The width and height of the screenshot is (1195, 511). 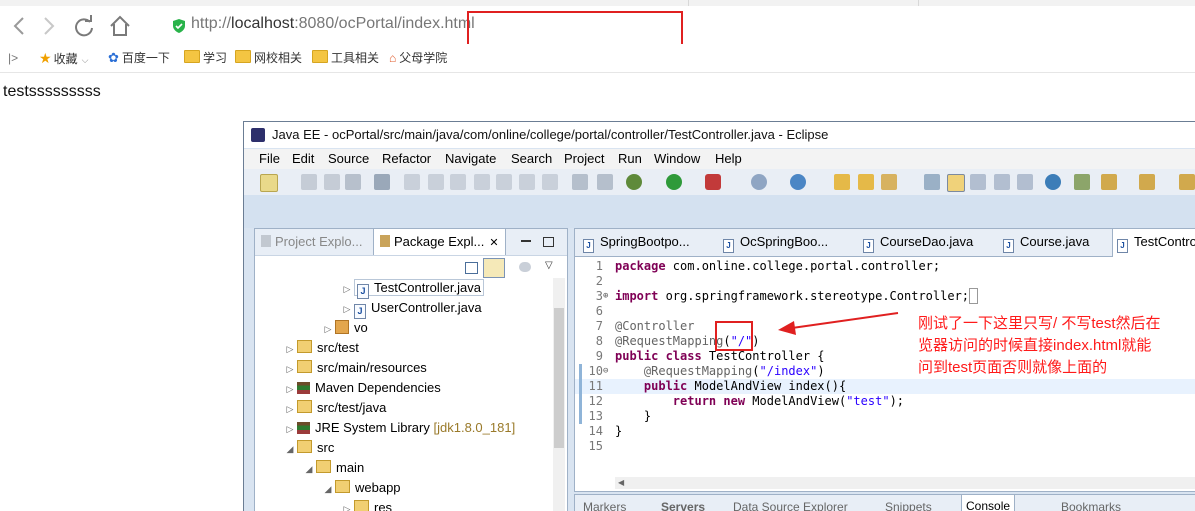 What do you see at coordinates (677, 158) in the screenshot?
I see `menu-window: Window` at bounding box center [677, 158].